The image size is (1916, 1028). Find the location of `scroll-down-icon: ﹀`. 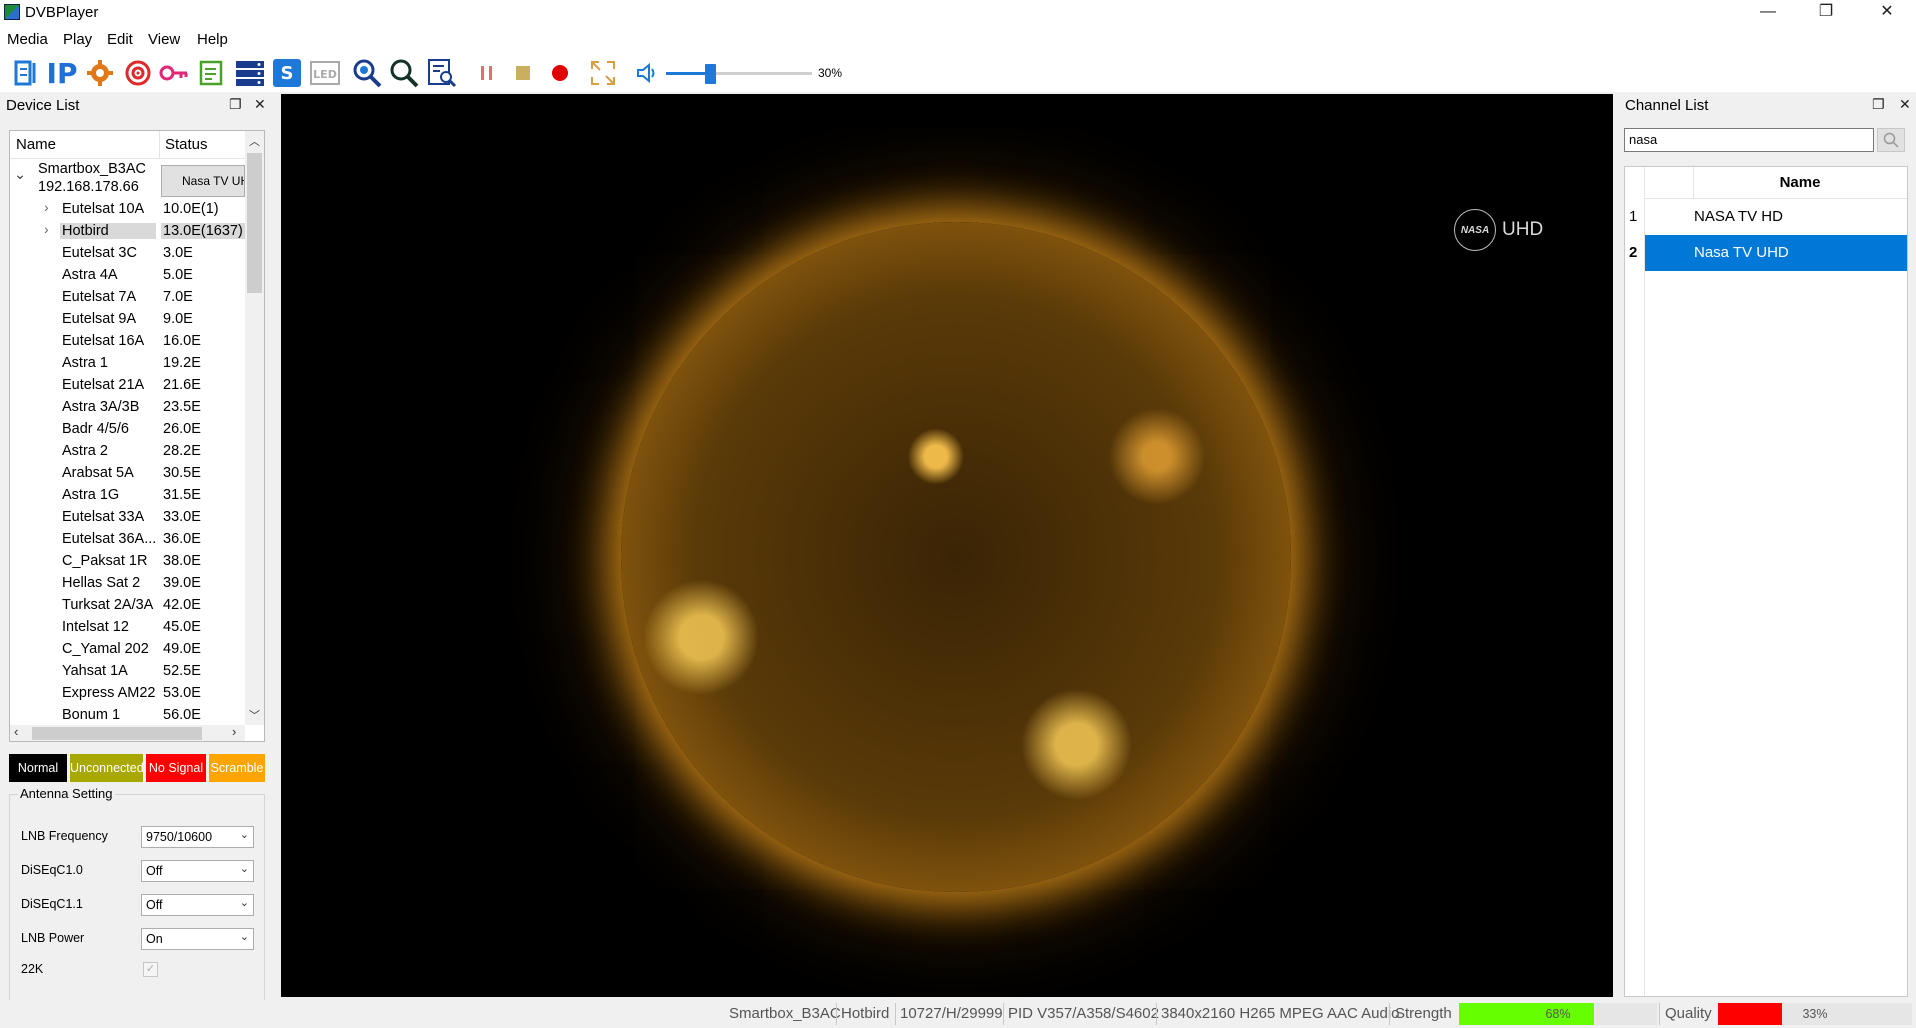

scroll-down-icon: ﹀ is located at coordinates (254, 715).